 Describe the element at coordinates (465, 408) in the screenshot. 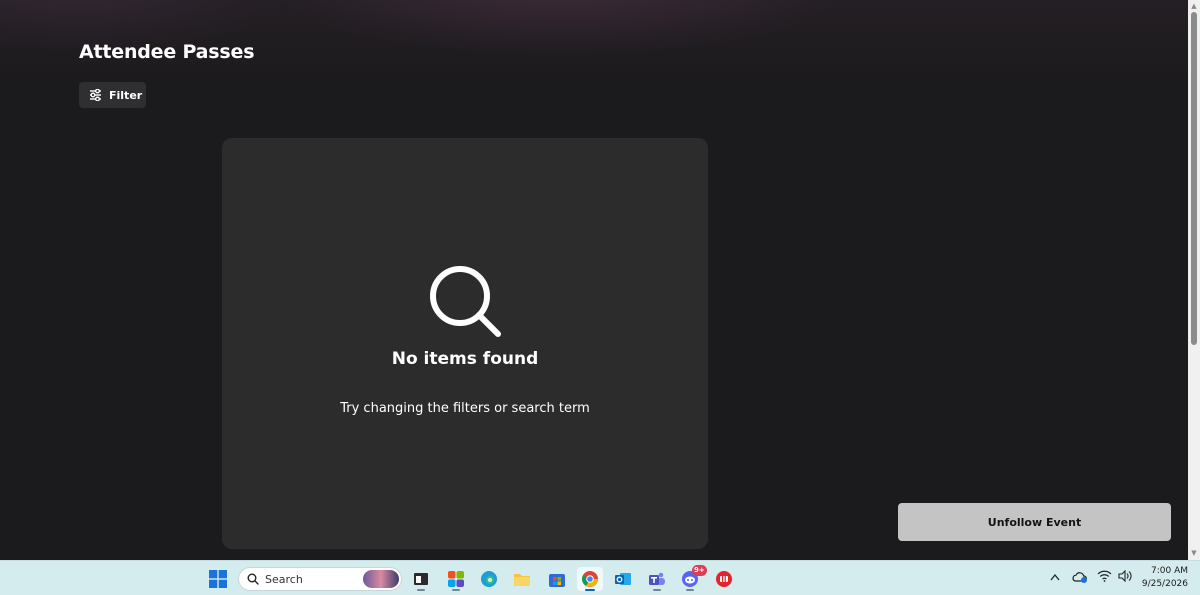

I see `empty-state-description: Try changing the filters or search term` at that location.